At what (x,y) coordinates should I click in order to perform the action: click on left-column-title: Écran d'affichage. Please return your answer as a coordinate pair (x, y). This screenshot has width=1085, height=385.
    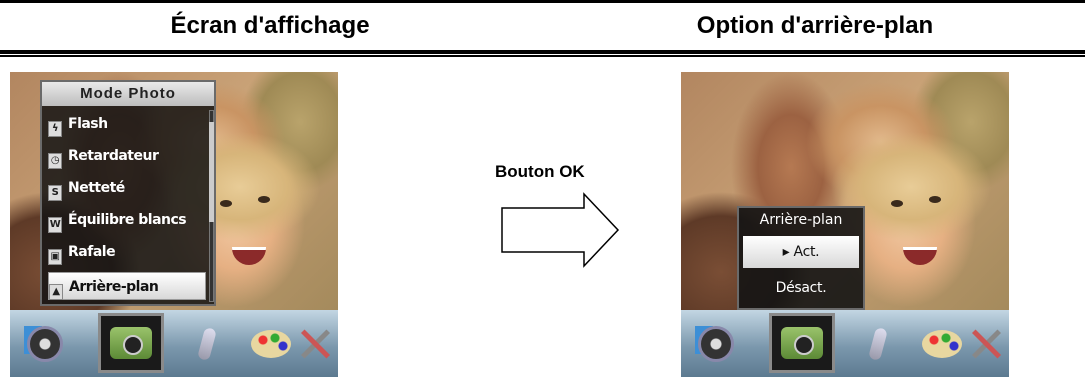
    Looking at the image, I should click on (270, 25).